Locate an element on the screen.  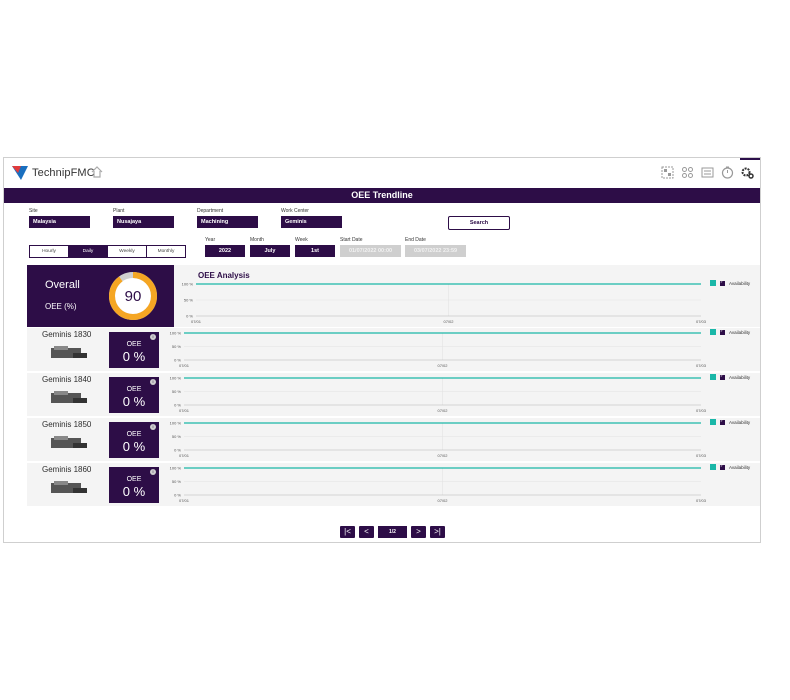
site-select: Malaysia is located at coordinates (59, 222).